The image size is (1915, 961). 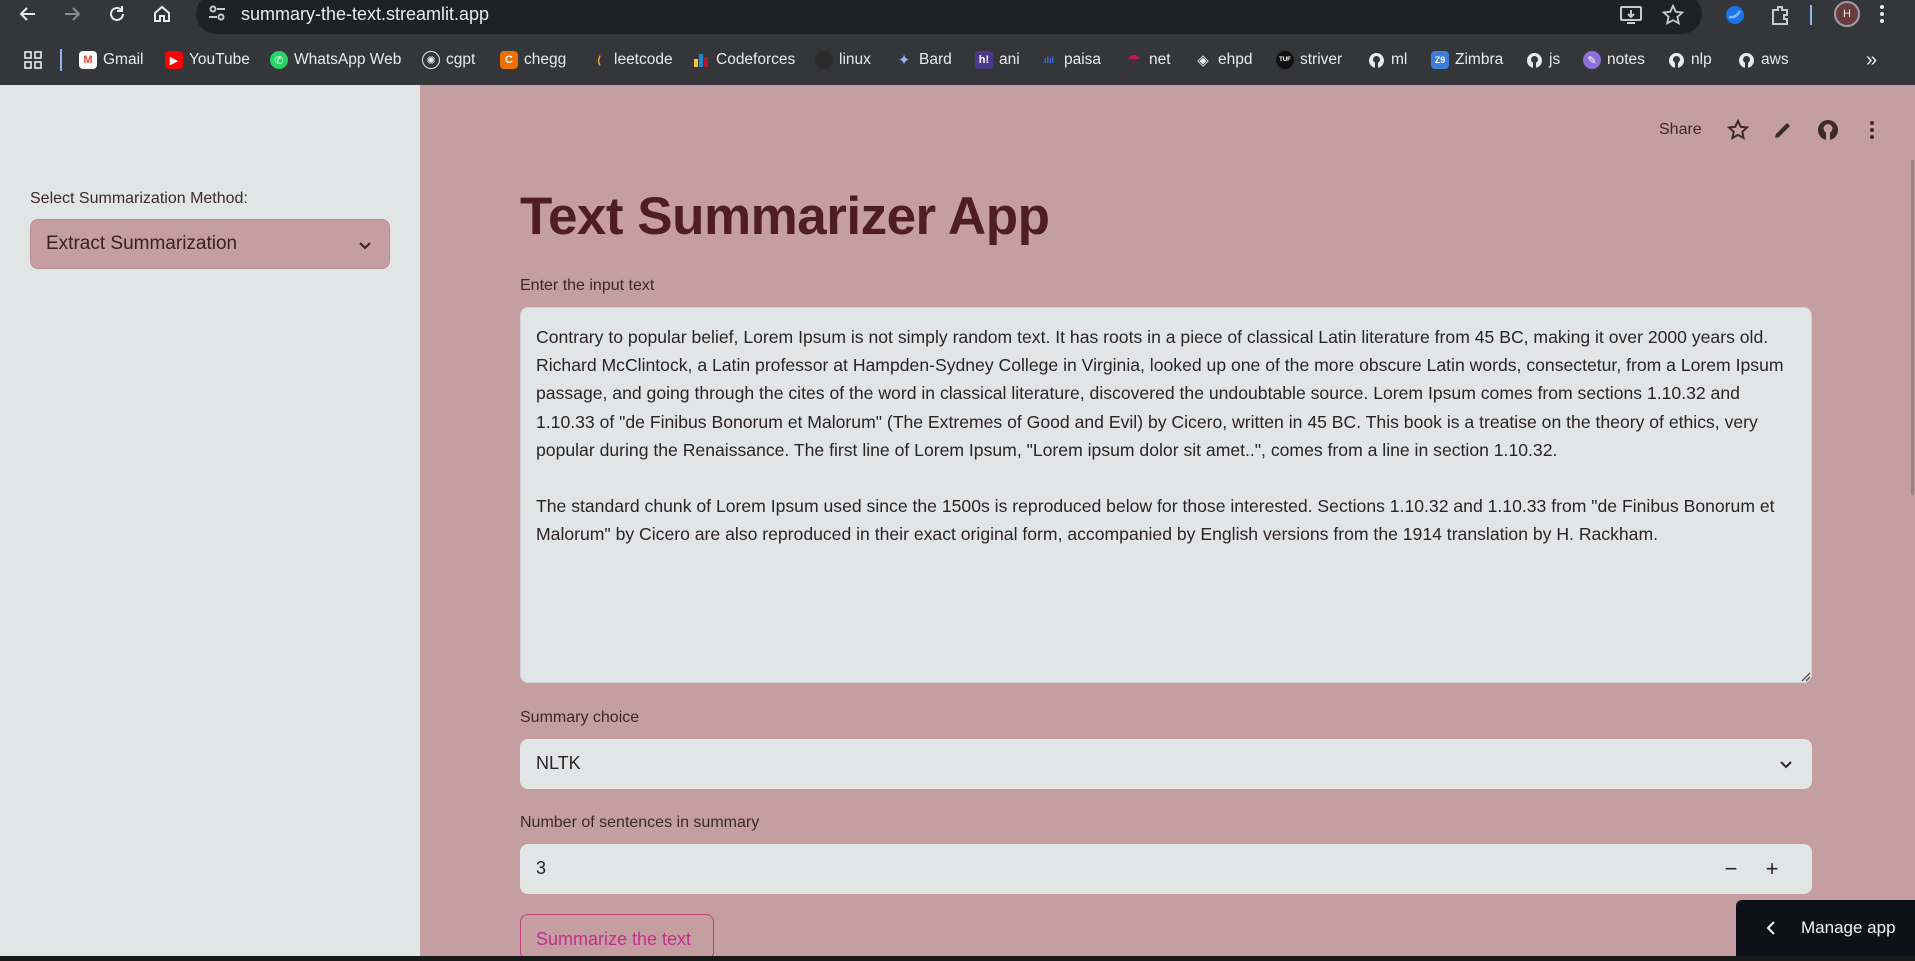 I want to click on bookmark-striver: TUF striver, so click(x=1309, y=60).